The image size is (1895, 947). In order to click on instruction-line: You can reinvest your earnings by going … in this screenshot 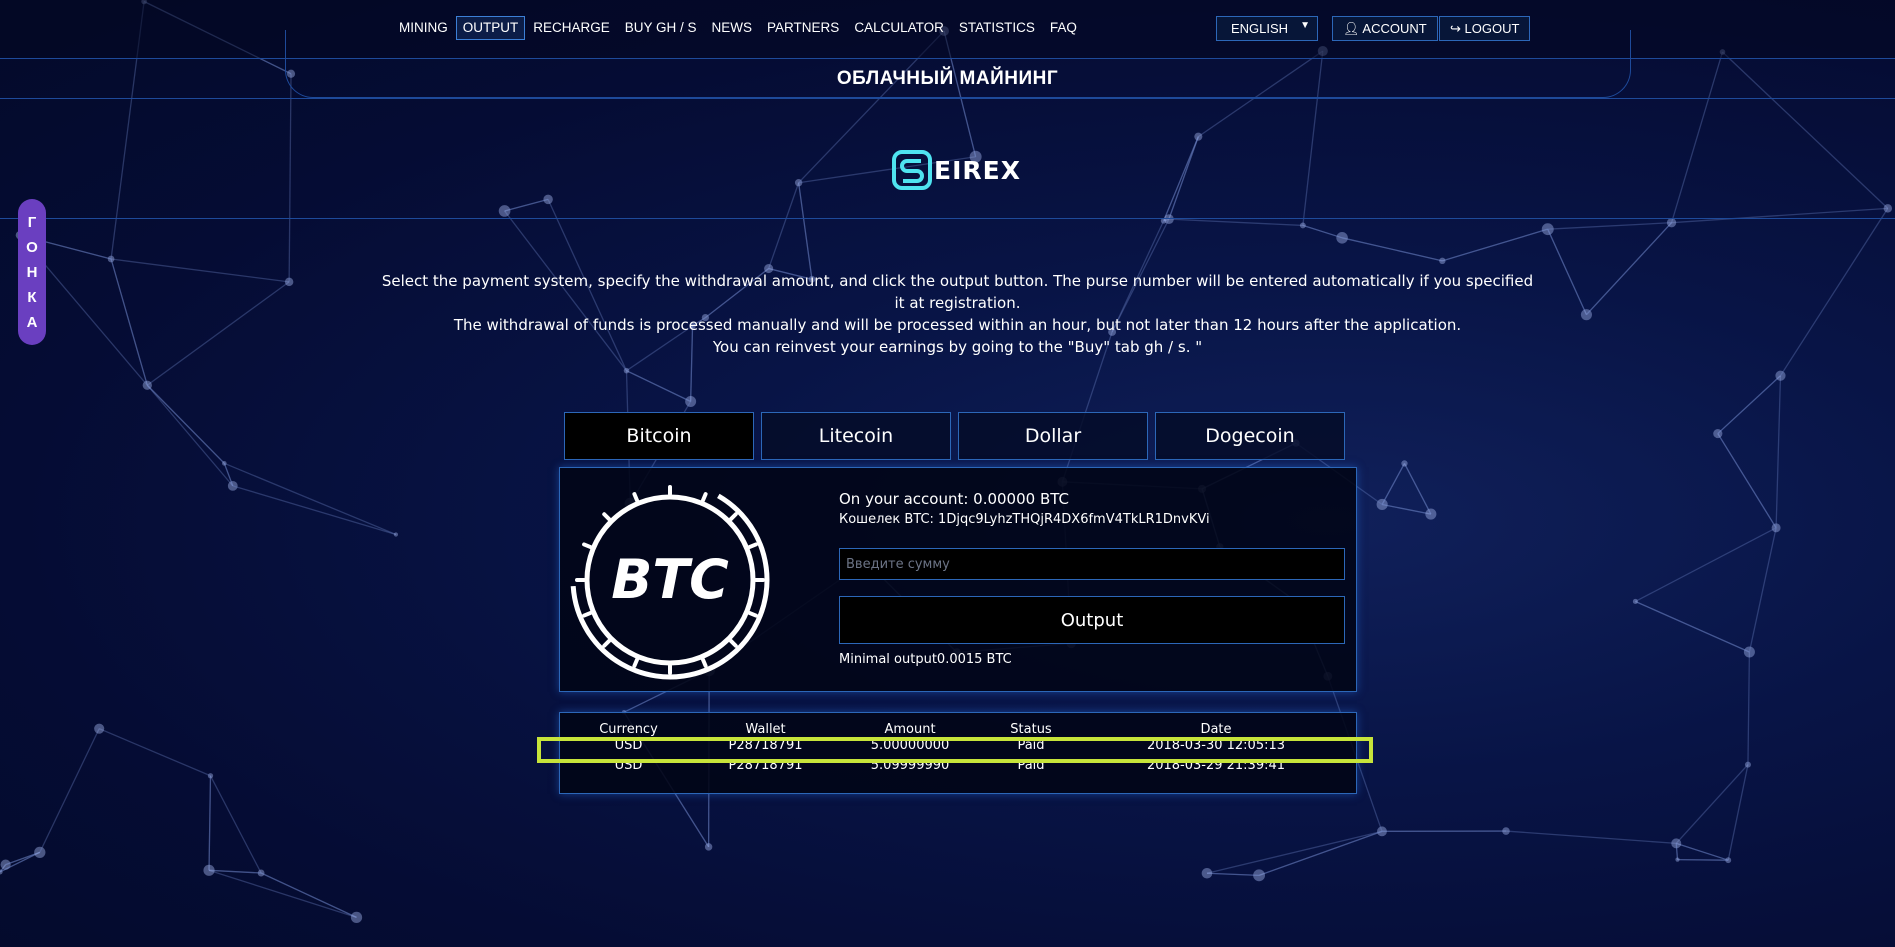, I will do `click(957, 347)`.